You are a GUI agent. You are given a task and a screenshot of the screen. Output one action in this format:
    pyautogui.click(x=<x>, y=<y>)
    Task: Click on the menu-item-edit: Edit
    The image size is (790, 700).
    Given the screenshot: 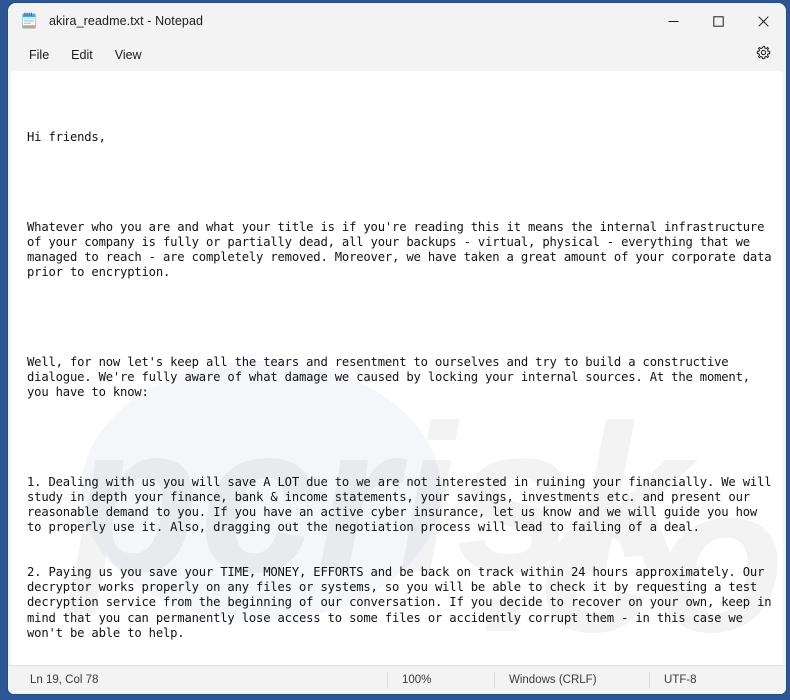 What is the action you would take?
    pyautogui.click(x=82, y=55)
    